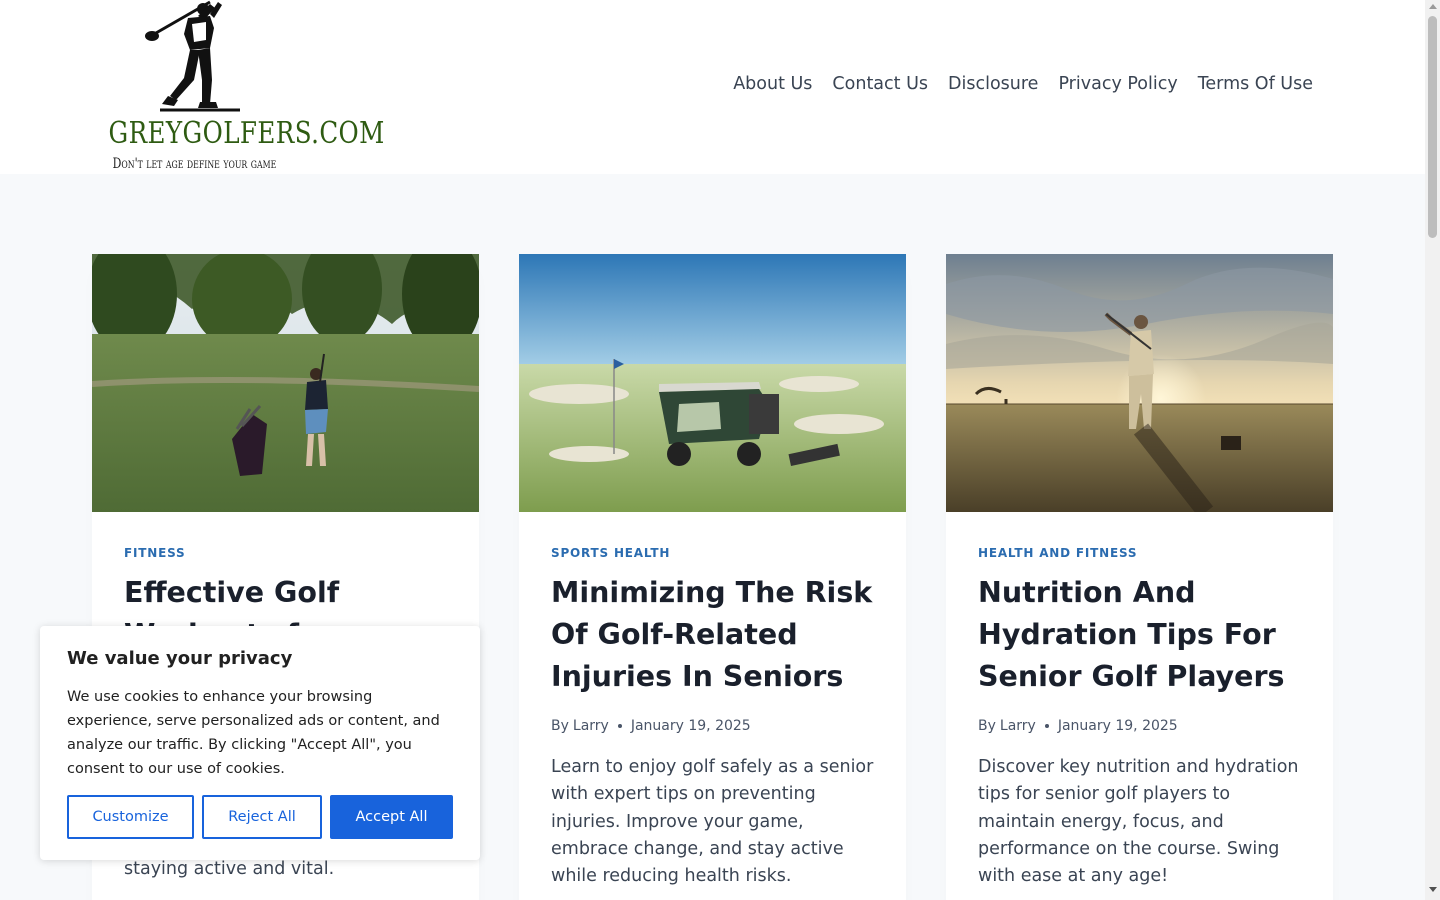 The image size is (1440, 900). What do you see at coordinates (993, 84) in the screenshot?
I see `nav-link-disclosure: Disclosure` at bounding box center [993, 84].